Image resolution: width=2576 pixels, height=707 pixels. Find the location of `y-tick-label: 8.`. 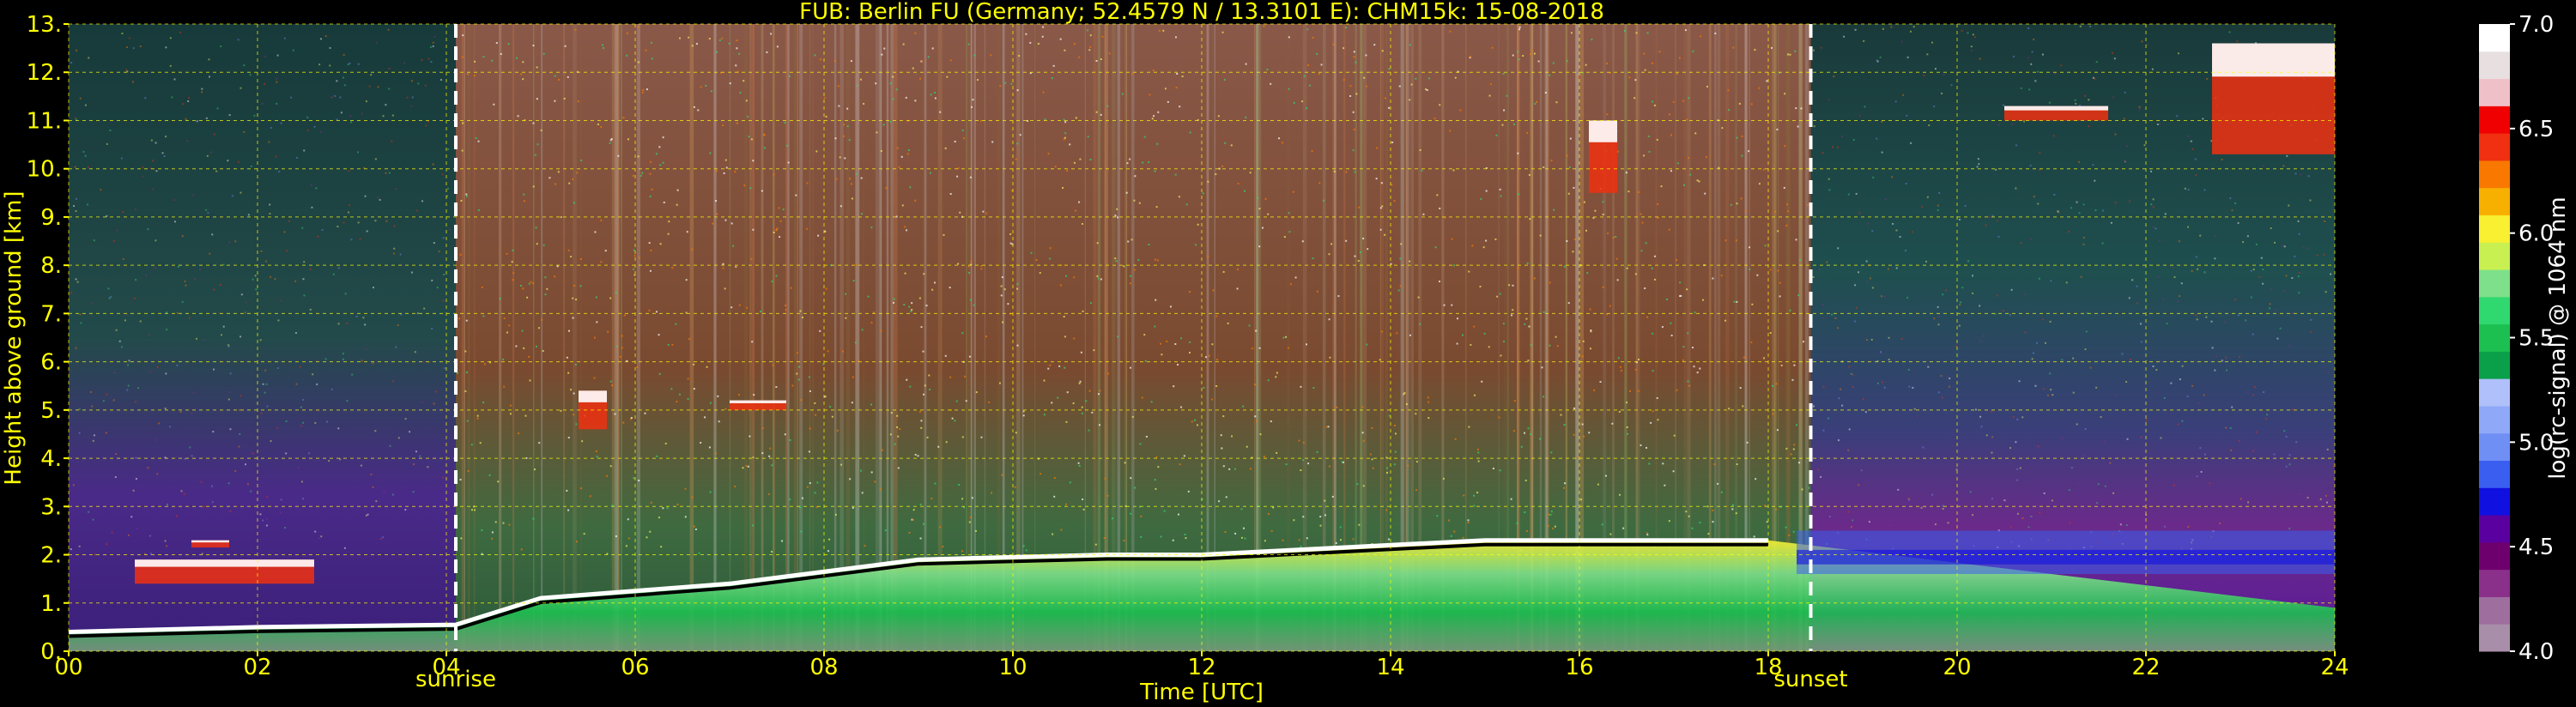

y-tick-label: 8. is located at coordinates (51, 266).